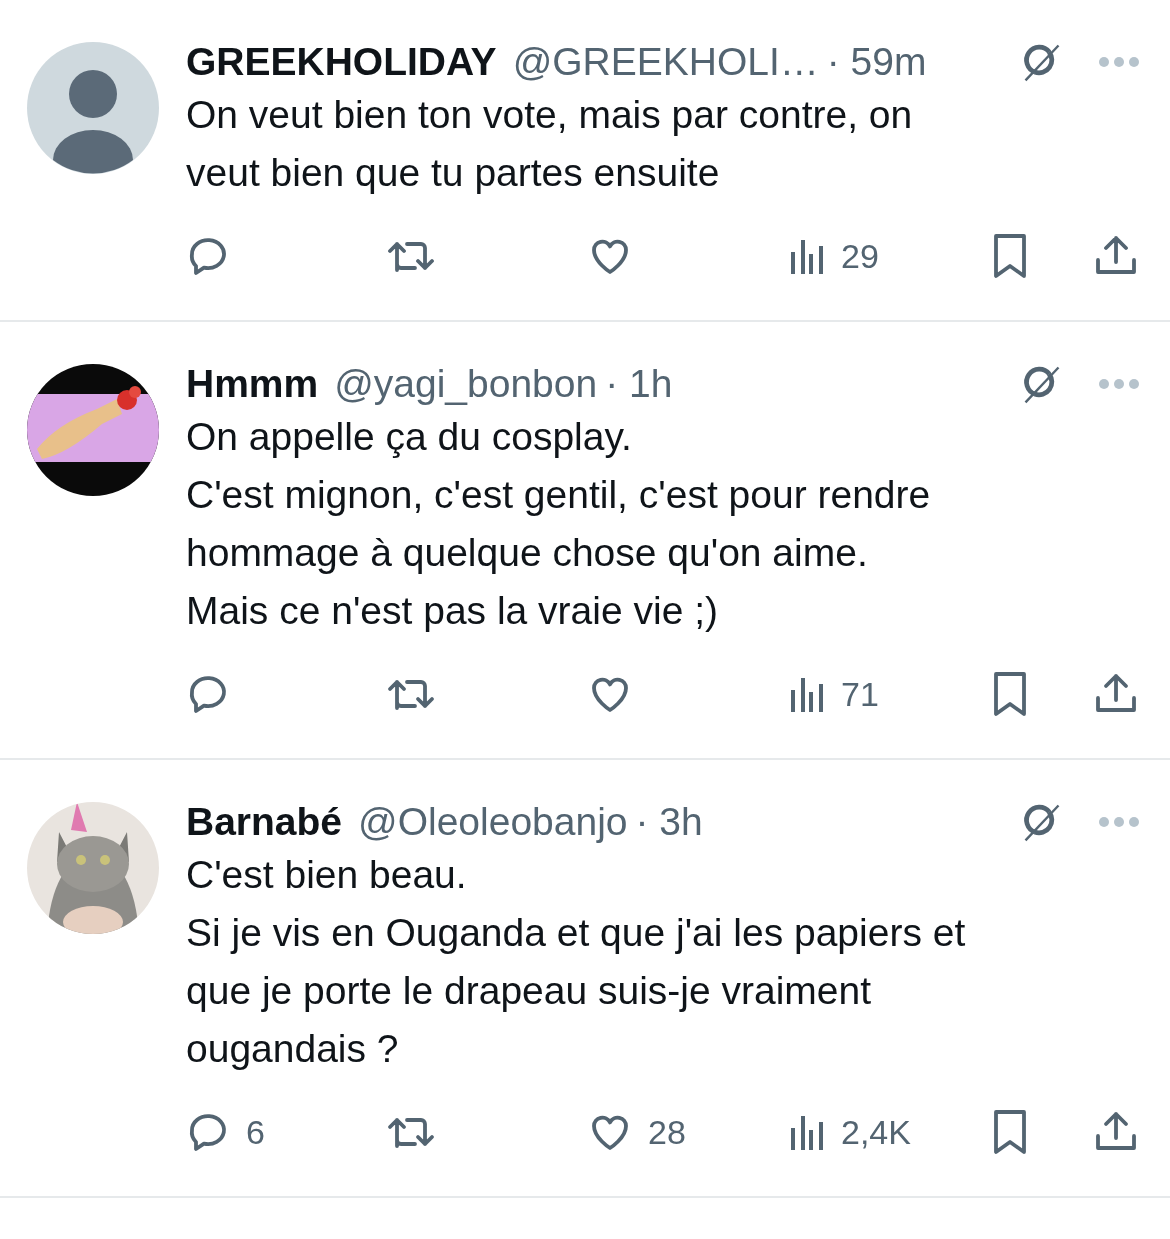 The height and width of the screenshot is (1239, 1170). Describe the element at coordinates (667, 1132) in the screenshot. I see `like-count: 28` at that location.